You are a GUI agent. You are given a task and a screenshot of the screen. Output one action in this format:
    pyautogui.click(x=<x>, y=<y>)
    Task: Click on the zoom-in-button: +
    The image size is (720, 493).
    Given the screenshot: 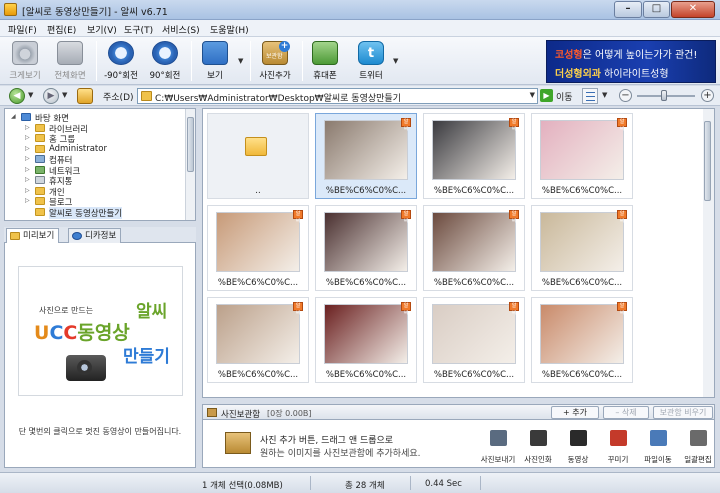 What is the action you would take?
    pyautogui.click(x=707, y=95)
    